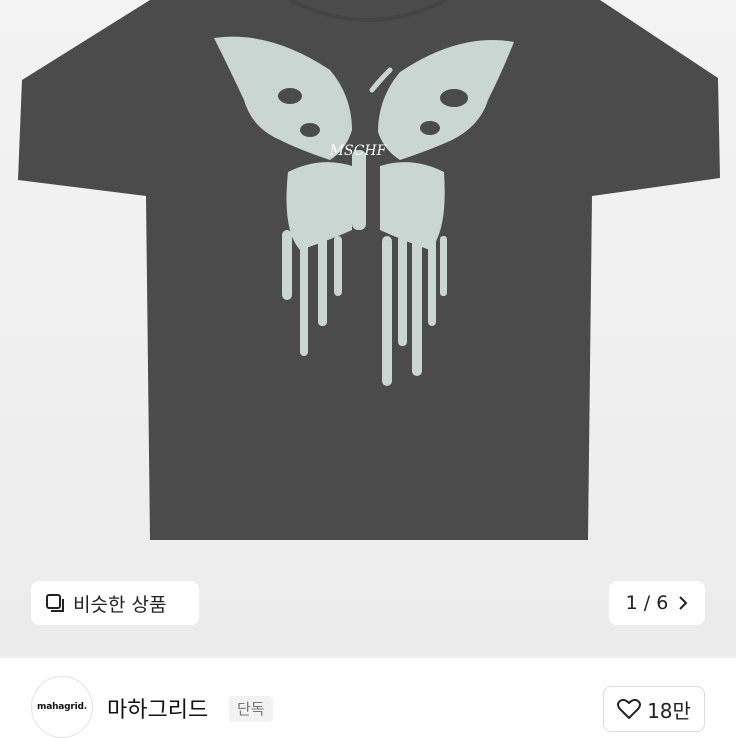 This screenshot has width=736, height=738. What do you see at coordinates (647, 603) in the screenshot?
I see `pager-text: 1 / 6` at bounding box center [647, 603].